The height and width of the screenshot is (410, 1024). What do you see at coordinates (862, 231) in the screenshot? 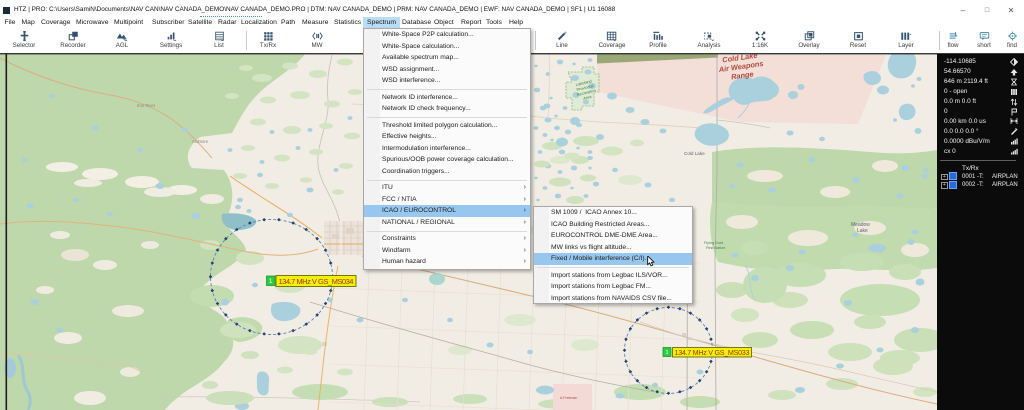
I see `svg-text: Lake` at bounding box center [862, 231].